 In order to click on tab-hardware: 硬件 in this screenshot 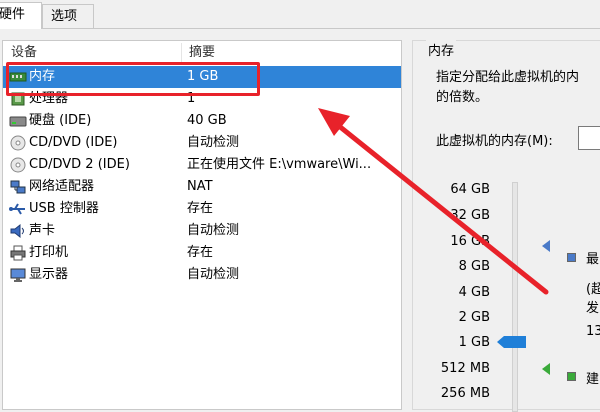, I will do `click(21, 15)`.